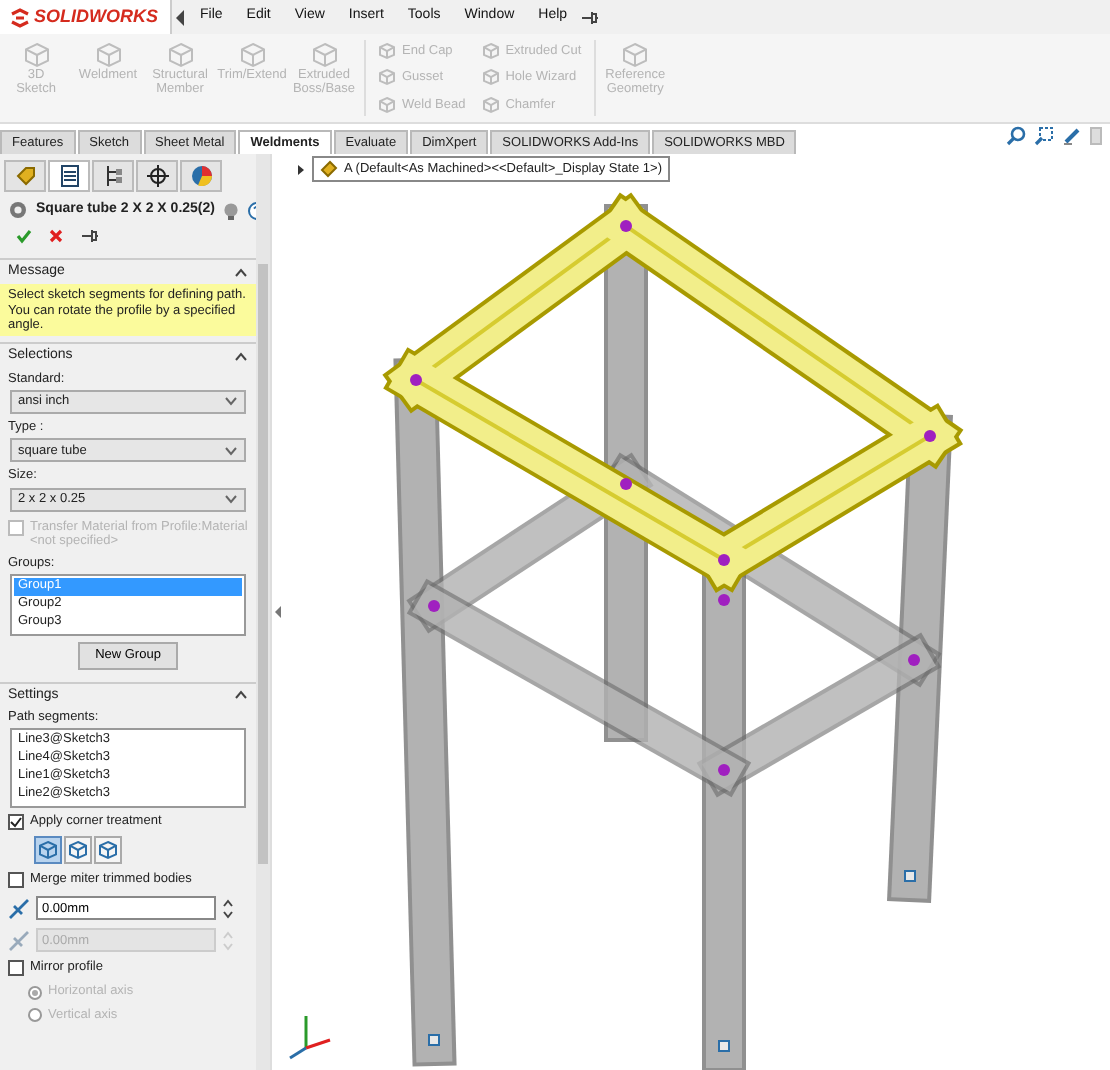 The image size is (1110, 1070). Describe the element at coordinates (96, 17) in the screenshot. I see `logo-text: SOLIDWORKS` at that location.